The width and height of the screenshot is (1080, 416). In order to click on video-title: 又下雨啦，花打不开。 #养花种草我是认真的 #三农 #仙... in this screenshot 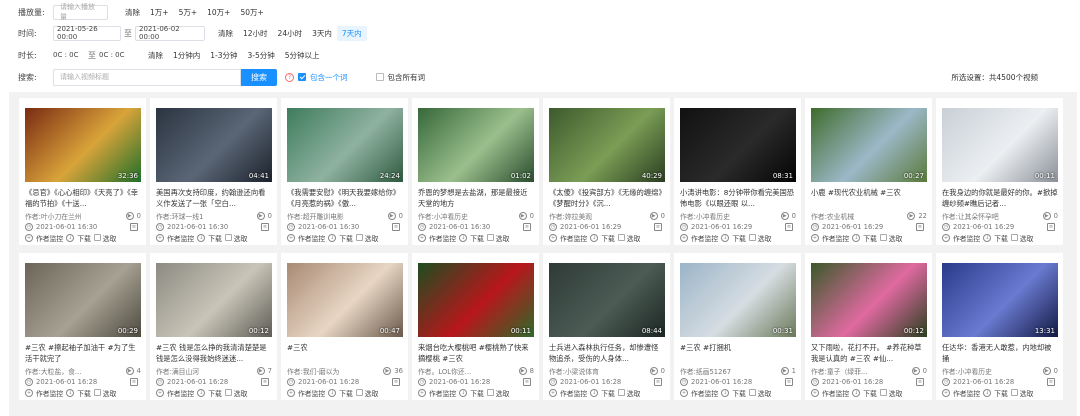, I will do `click(869, 353)`.